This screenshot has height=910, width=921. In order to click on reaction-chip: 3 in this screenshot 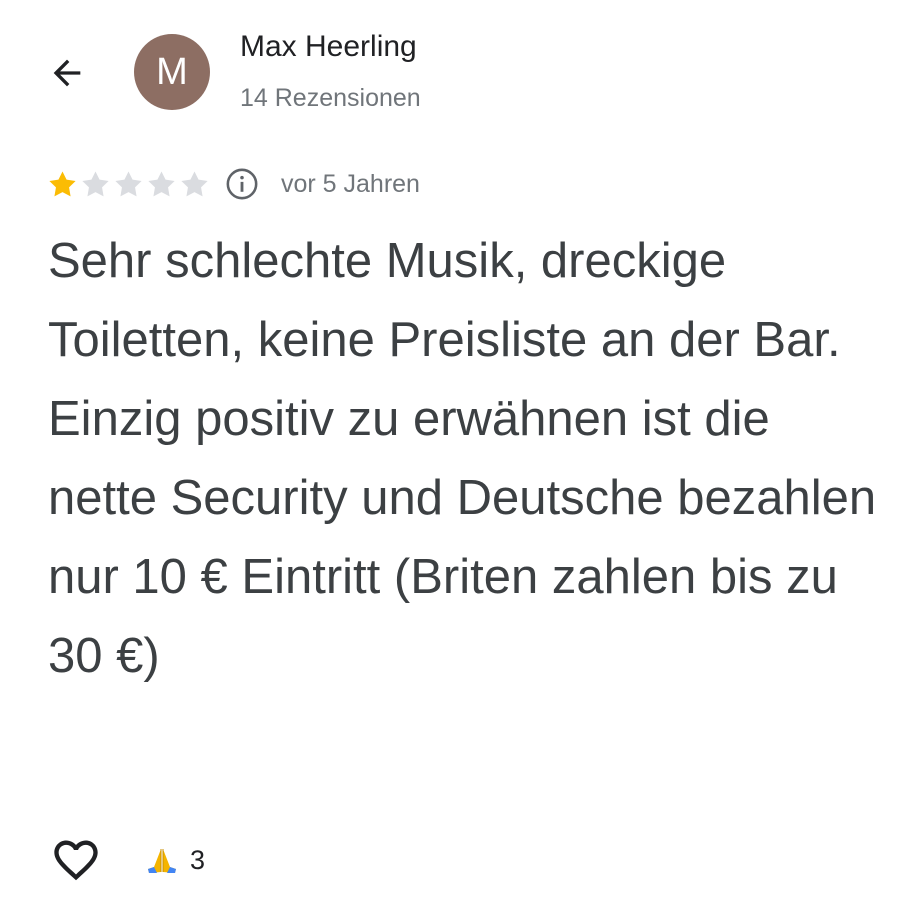, I will do `click(174, 860)`.